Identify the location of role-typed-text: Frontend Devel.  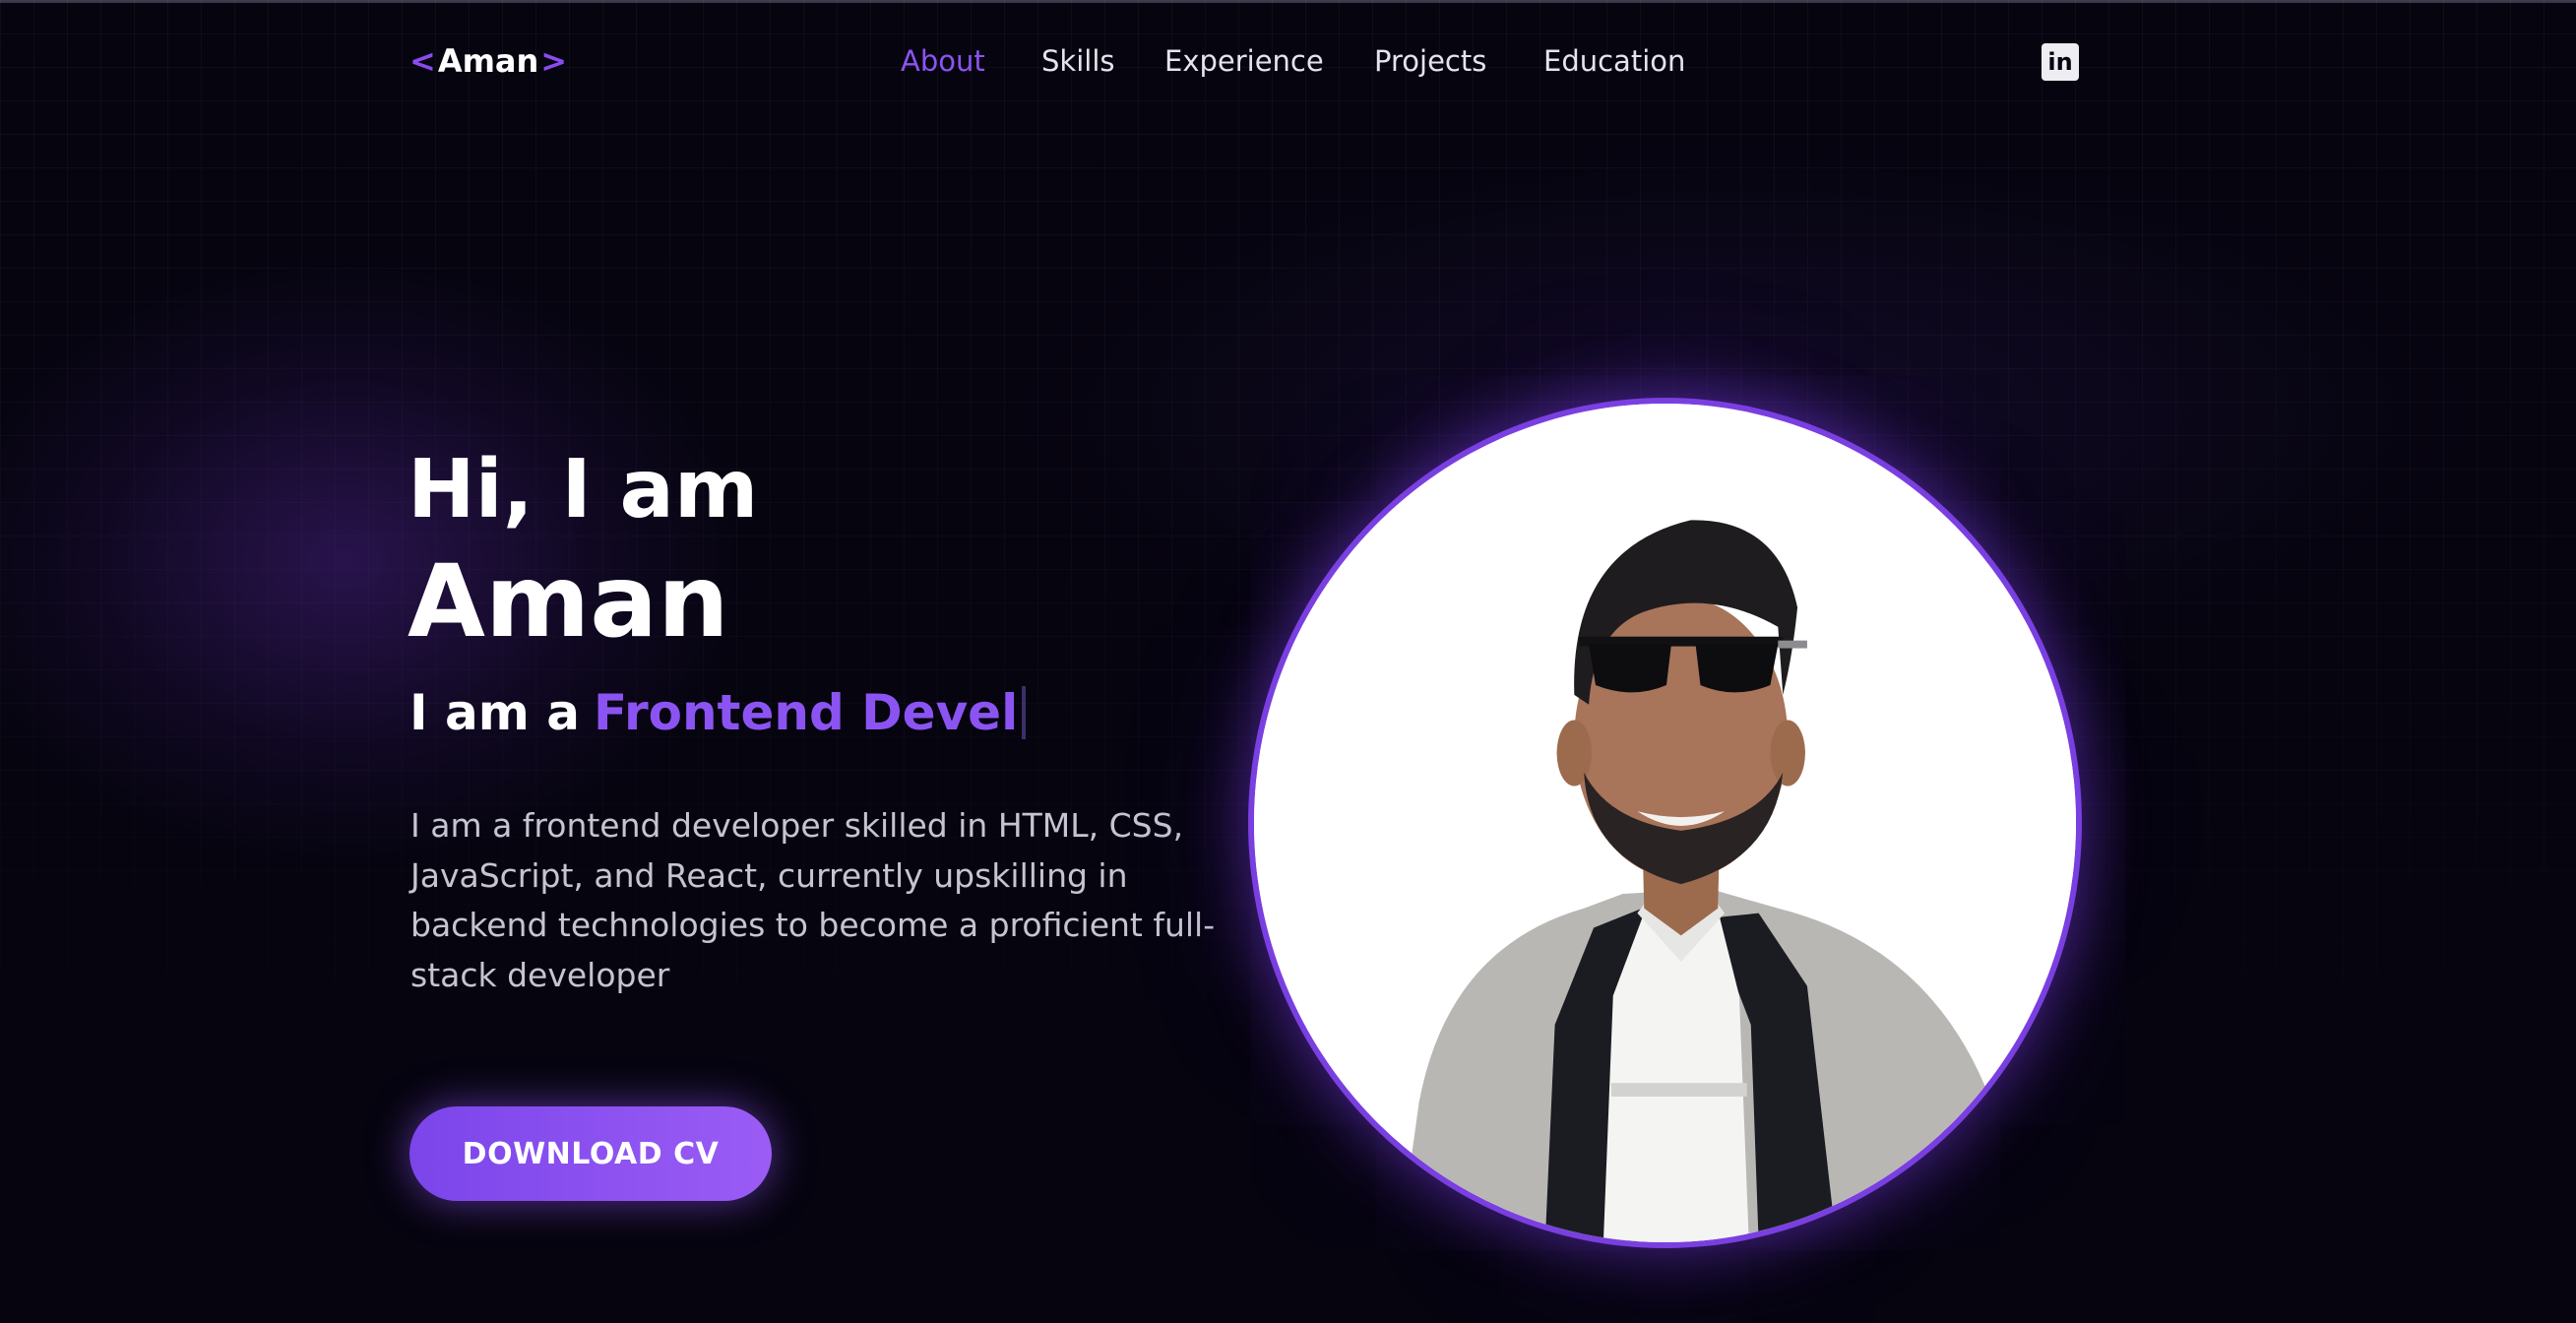
(806, 712).